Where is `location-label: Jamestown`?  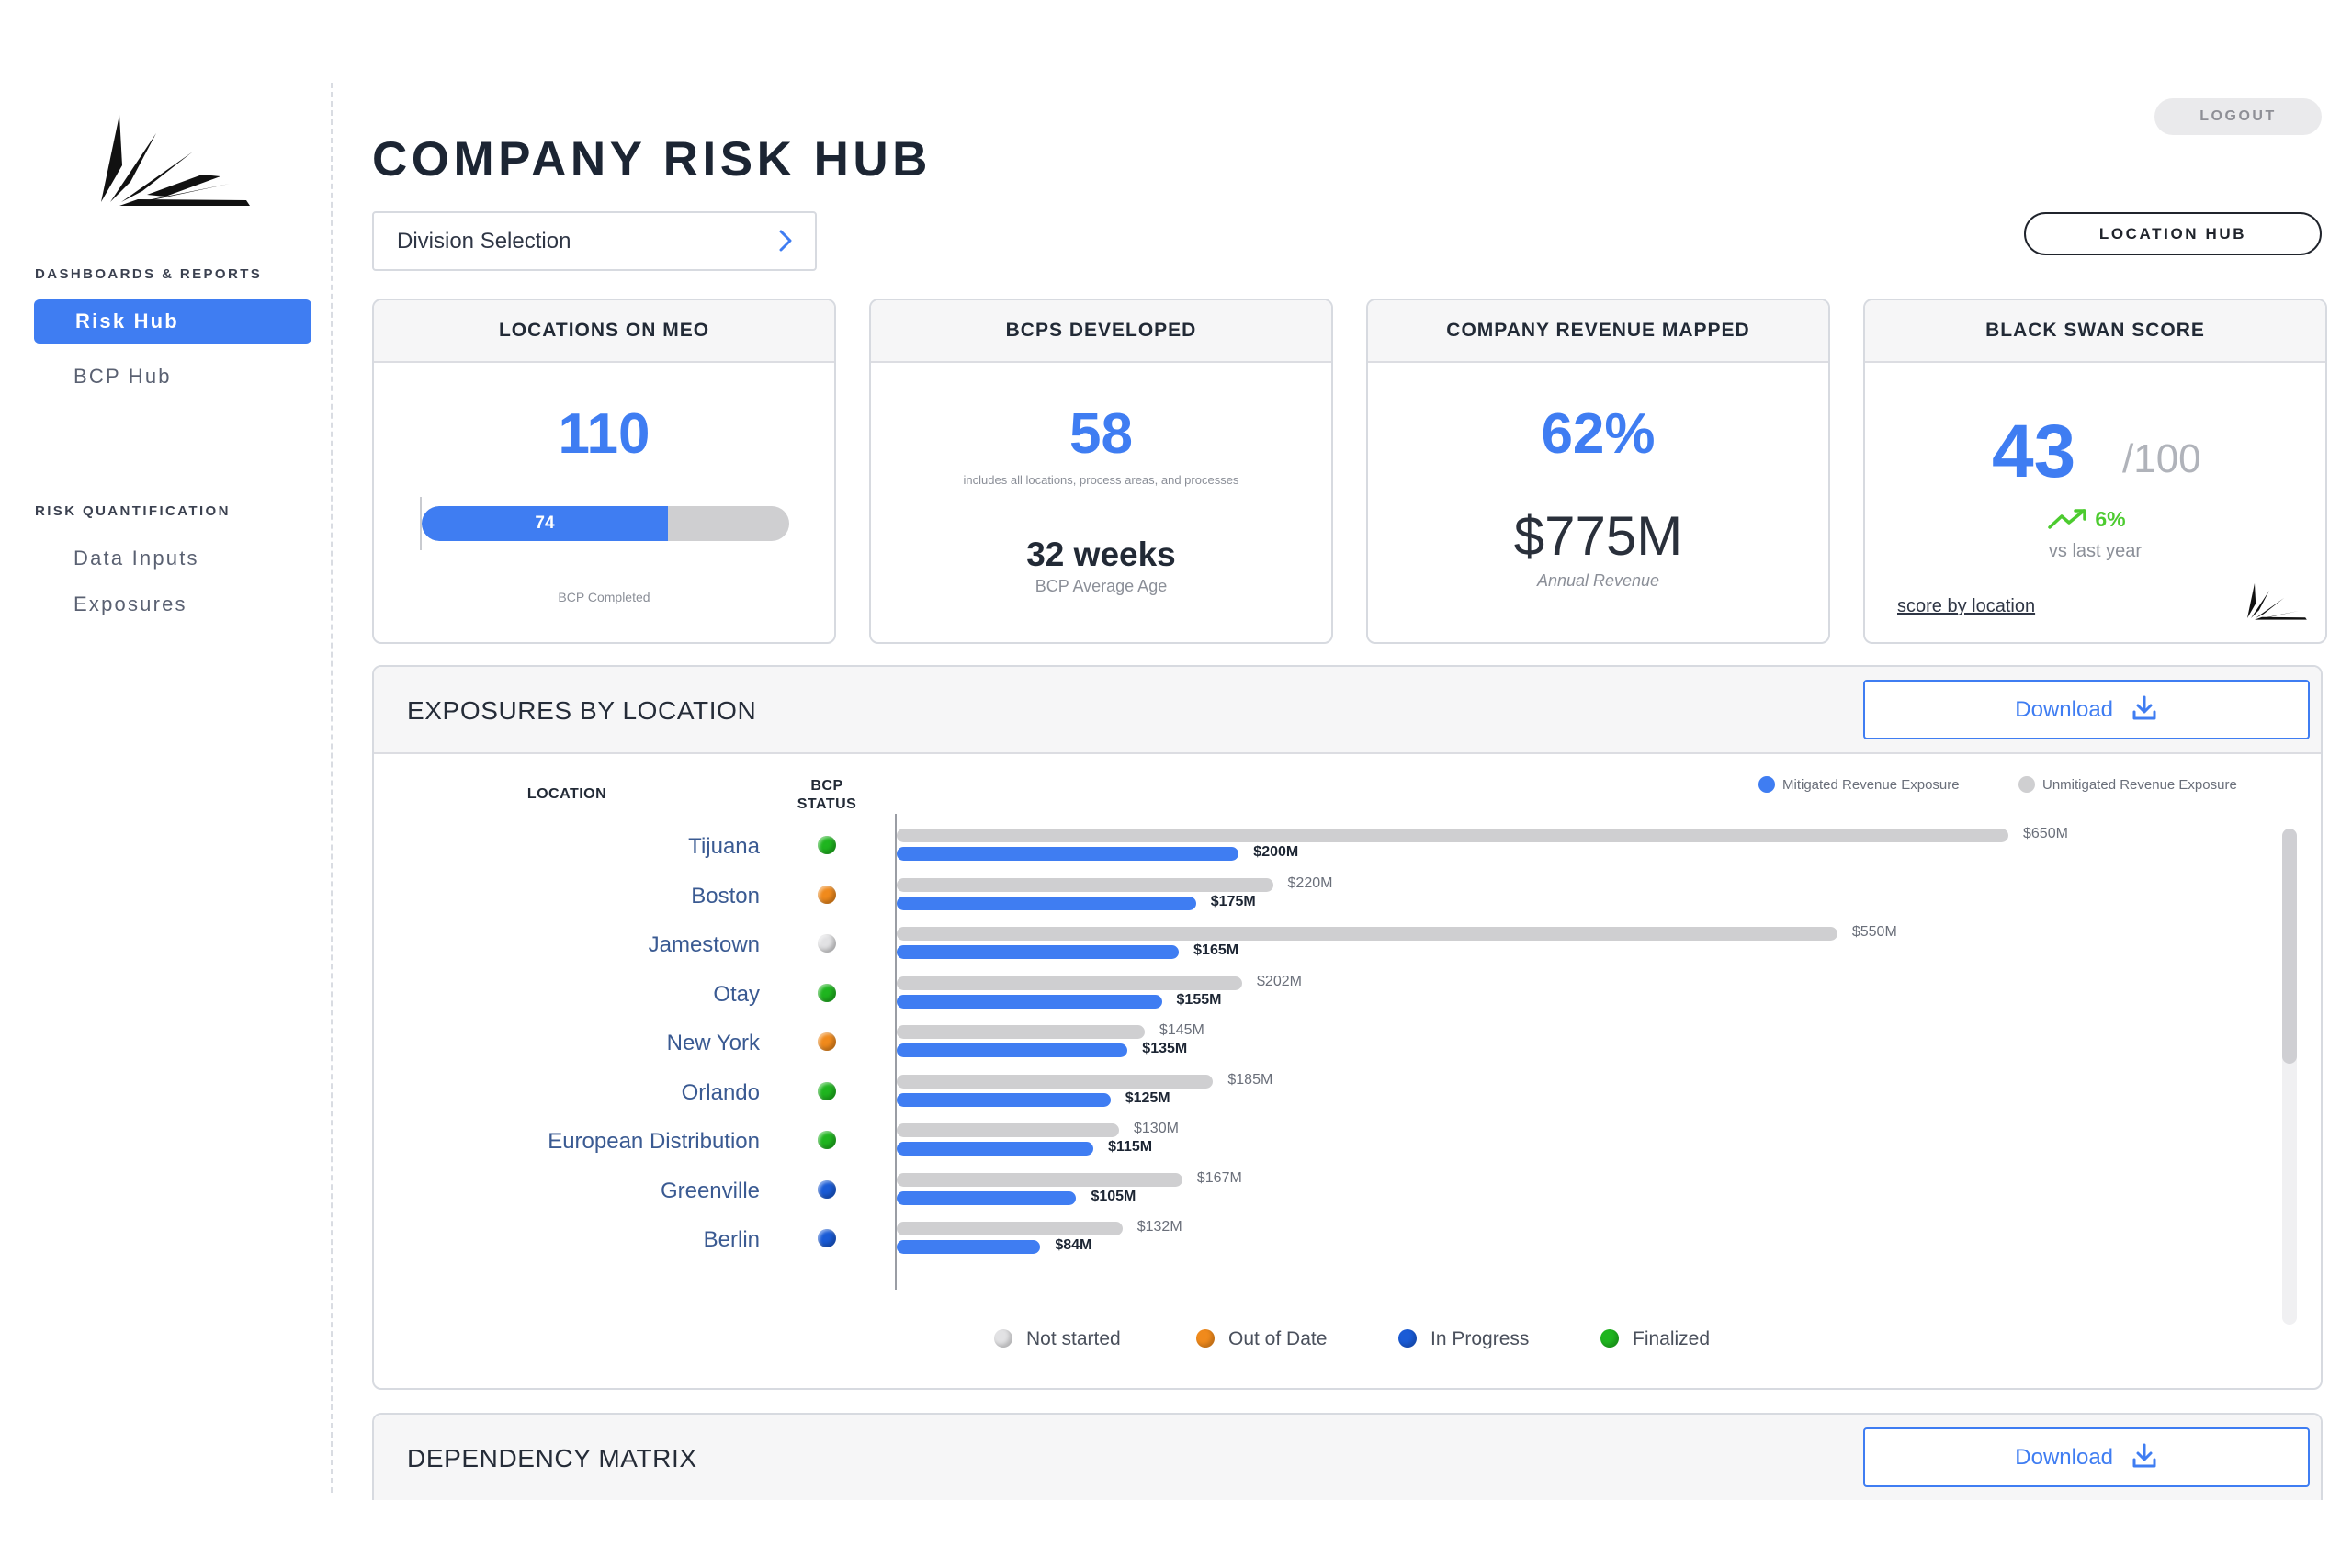
location-label: Jamestown is located at coordinates (704, 945).